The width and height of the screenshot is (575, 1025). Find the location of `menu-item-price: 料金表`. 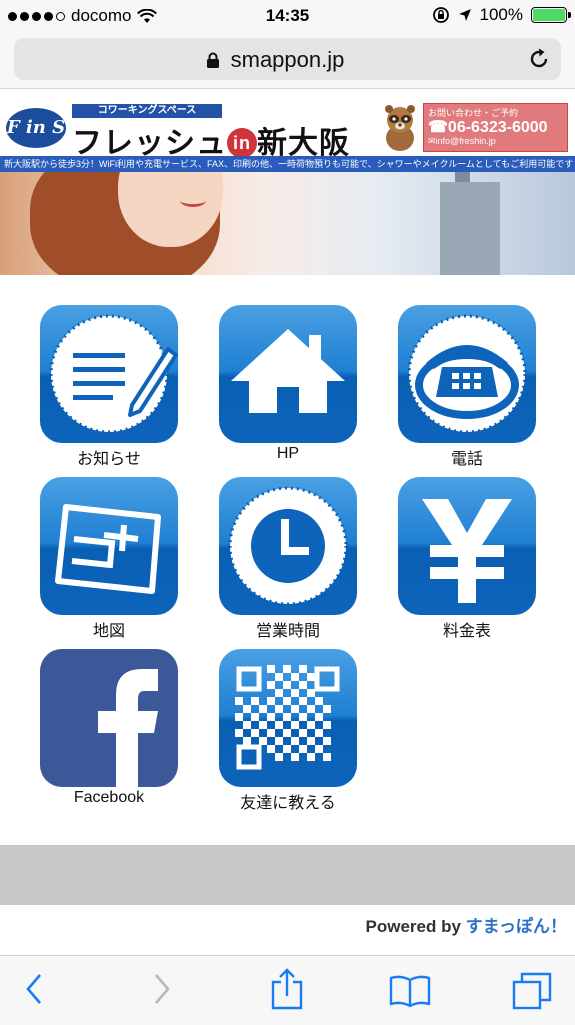

menu-item-price: 料金表 is located at coordinates (467, 559).